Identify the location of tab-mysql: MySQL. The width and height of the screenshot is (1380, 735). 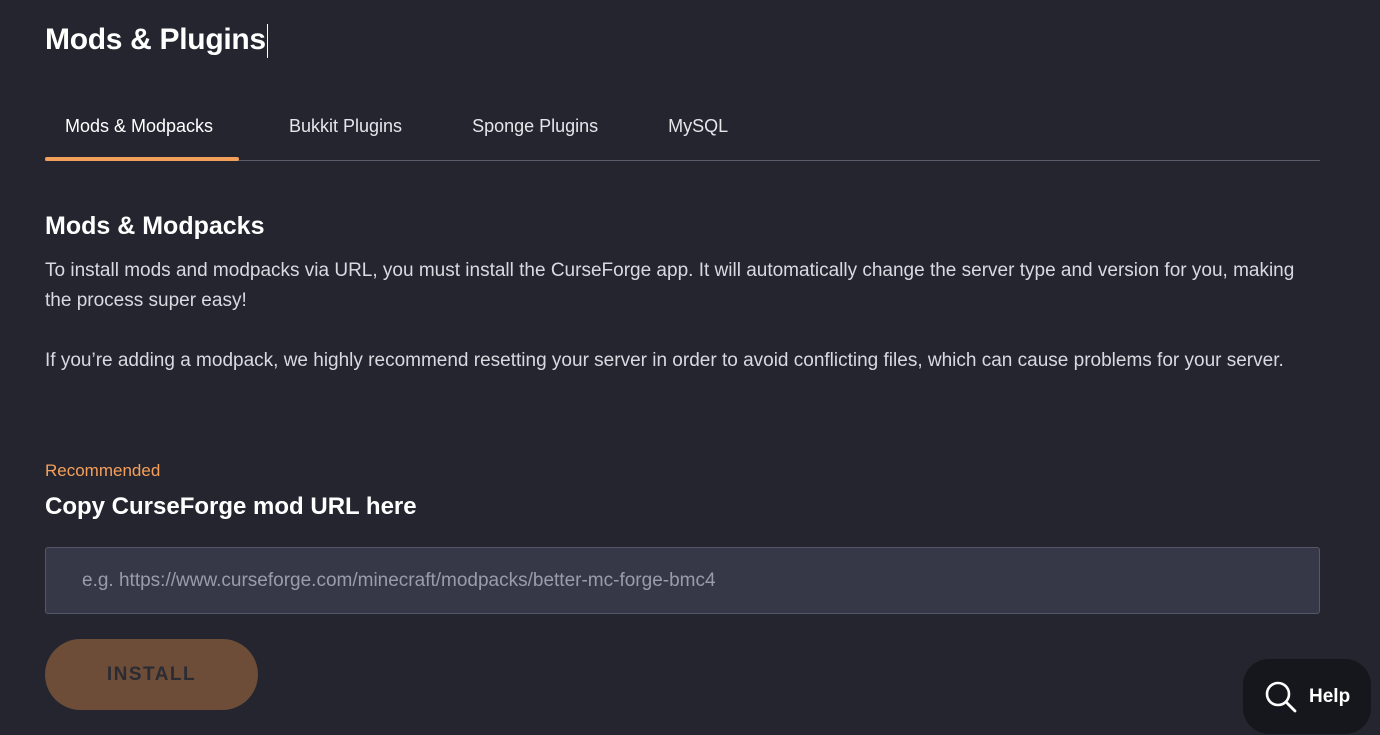
(698, 130).